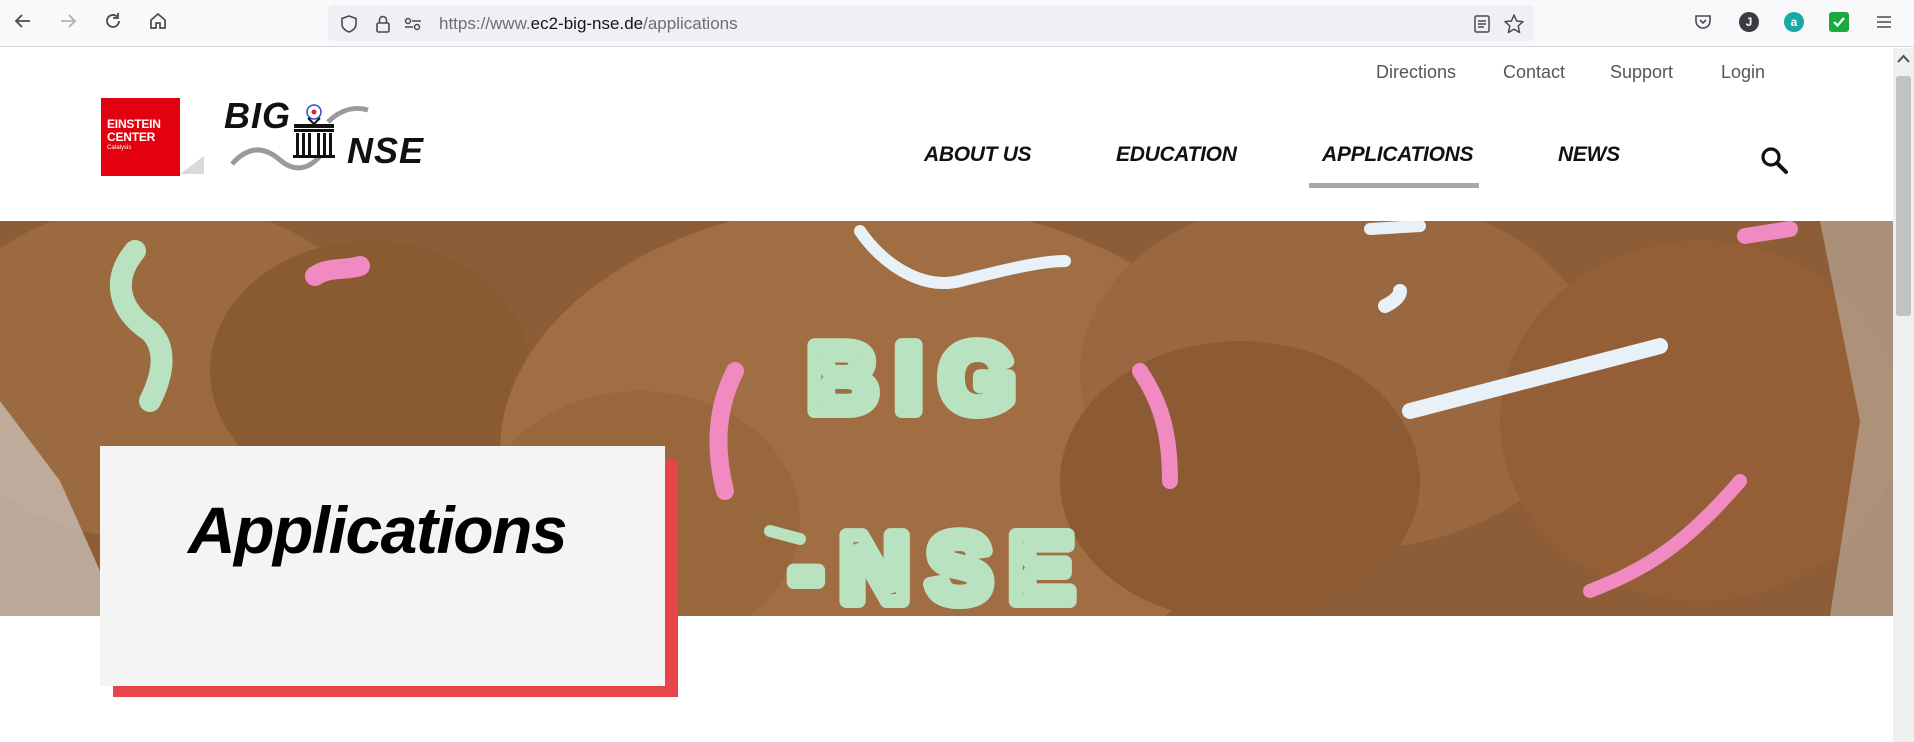 The width and height of the screenshot is (1914, 742). What do you see at coordinates (192, 165) in the screenshot?
I see `logo-shadow` at bounding box center [192, 165].